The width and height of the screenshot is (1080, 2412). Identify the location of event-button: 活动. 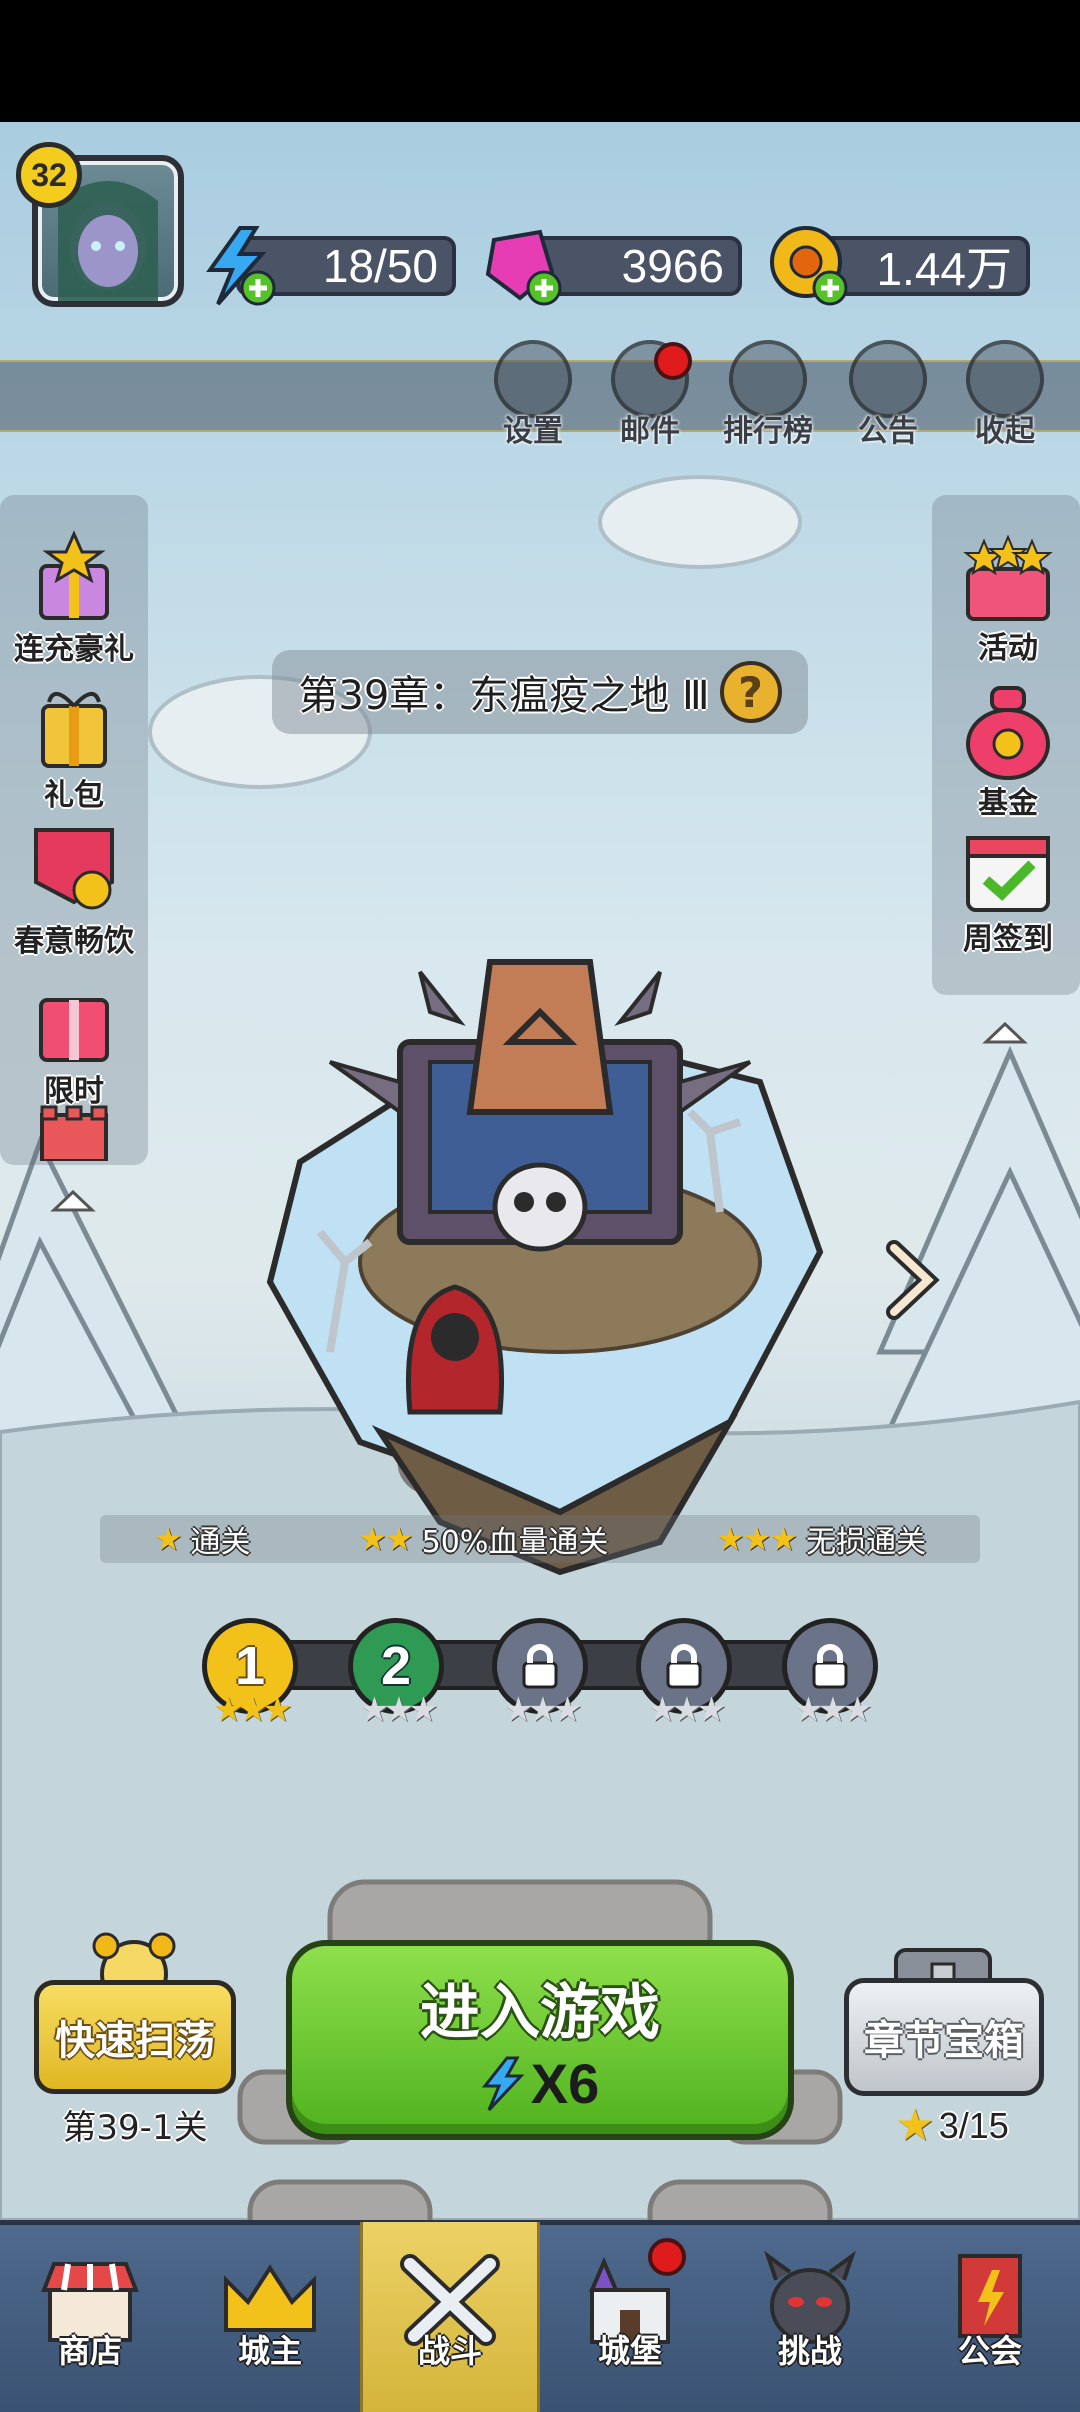
(1008, 600).